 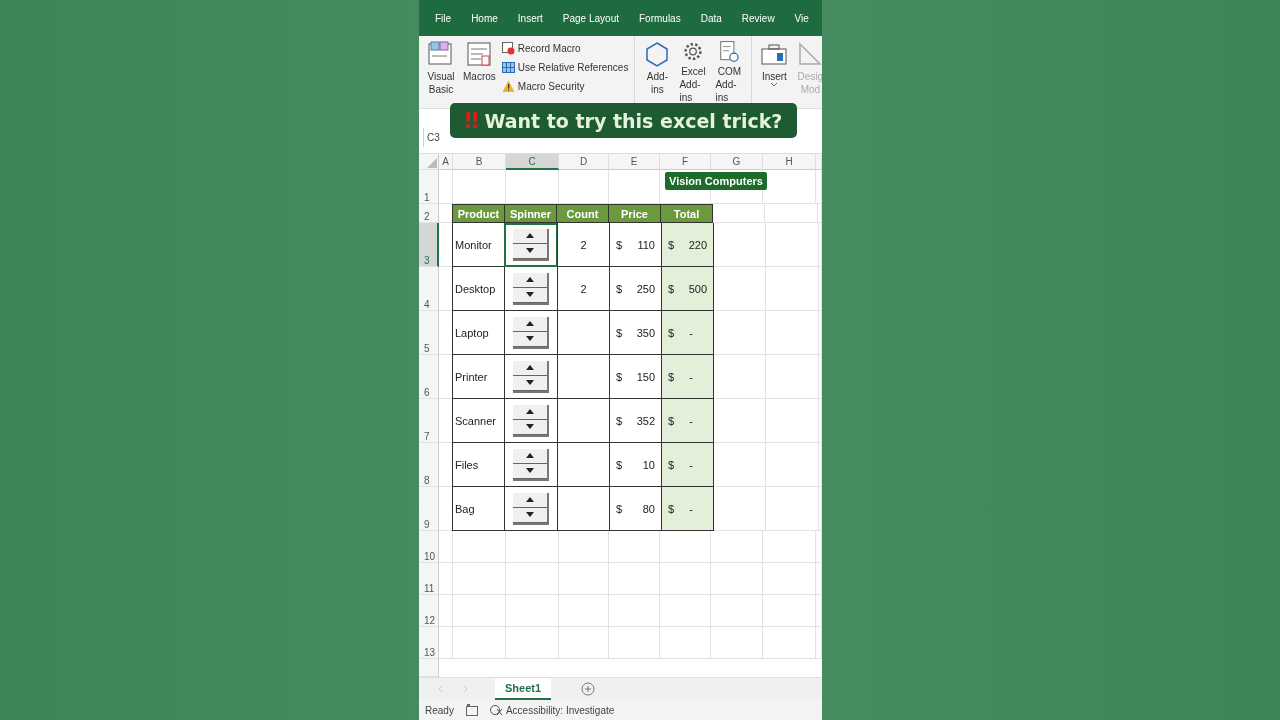 I want to click on row-header: 3, so click(x=429, y=245).